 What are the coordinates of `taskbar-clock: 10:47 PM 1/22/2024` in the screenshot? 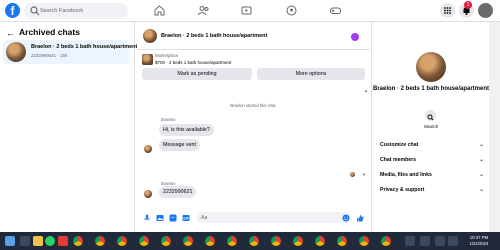 It's located at (479, 241).